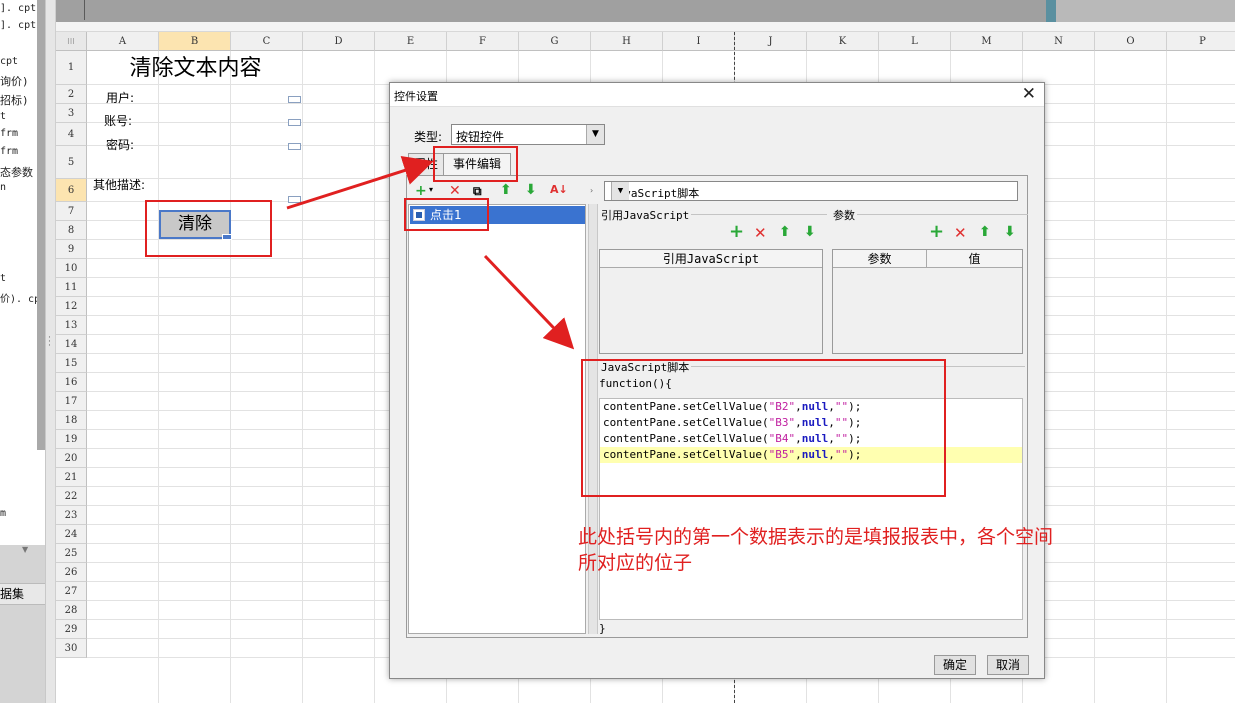 Image resolution: width=1235 pixels, height=703 pixels. I want to click on move-up-icon: ⬆, so click(506, 190).